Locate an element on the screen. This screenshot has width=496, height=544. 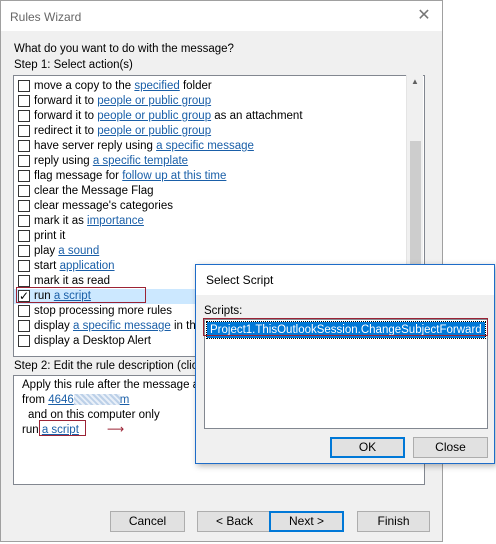
action-label: flag message for follow up at this time is located at coordinates (130, 176).